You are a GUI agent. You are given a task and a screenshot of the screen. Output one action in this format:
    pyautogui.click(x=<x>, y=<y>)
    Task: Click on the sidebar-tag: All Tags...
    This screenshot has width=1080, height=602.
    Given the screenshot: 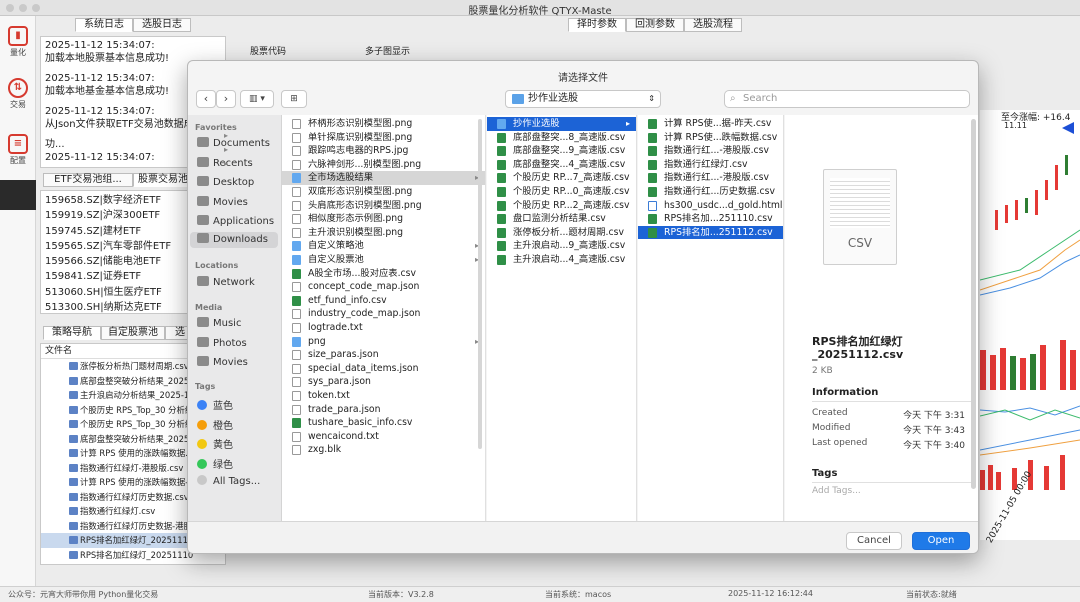 What is the action you would take?
    pyautogui.click(x=228, y=481)
    